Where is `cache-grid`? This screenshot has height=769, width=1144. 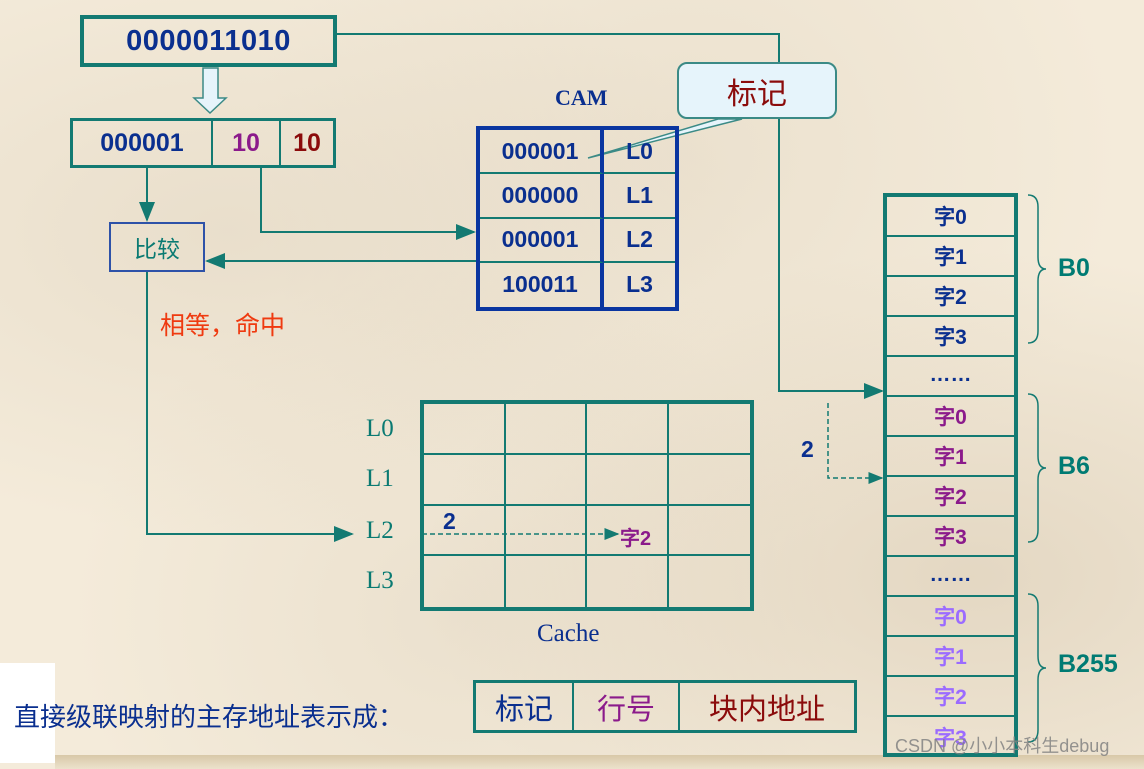
cache-grid is located at coordinates (587, 505).